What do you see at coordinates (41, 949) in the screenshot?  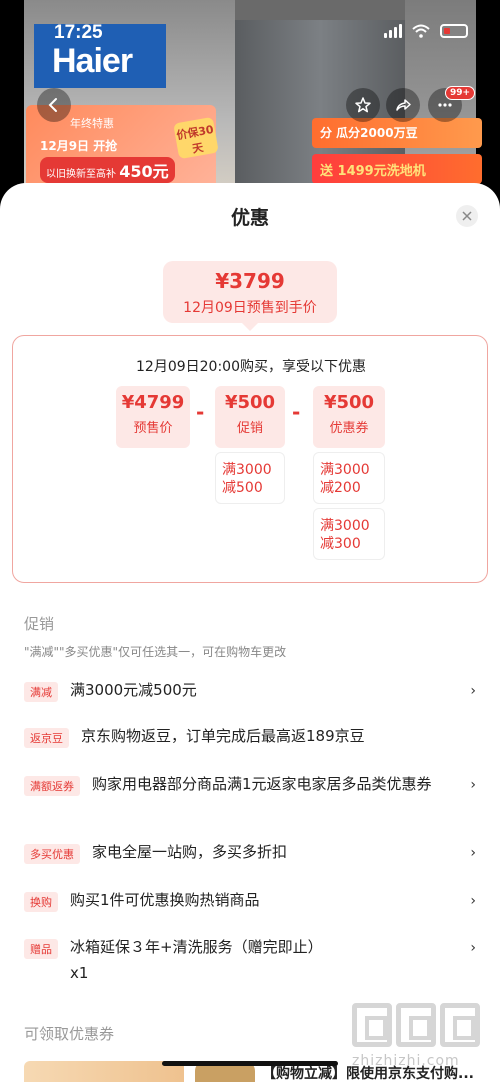 I see `promotion-tag: 赠品` at bounding box center [41, 949].